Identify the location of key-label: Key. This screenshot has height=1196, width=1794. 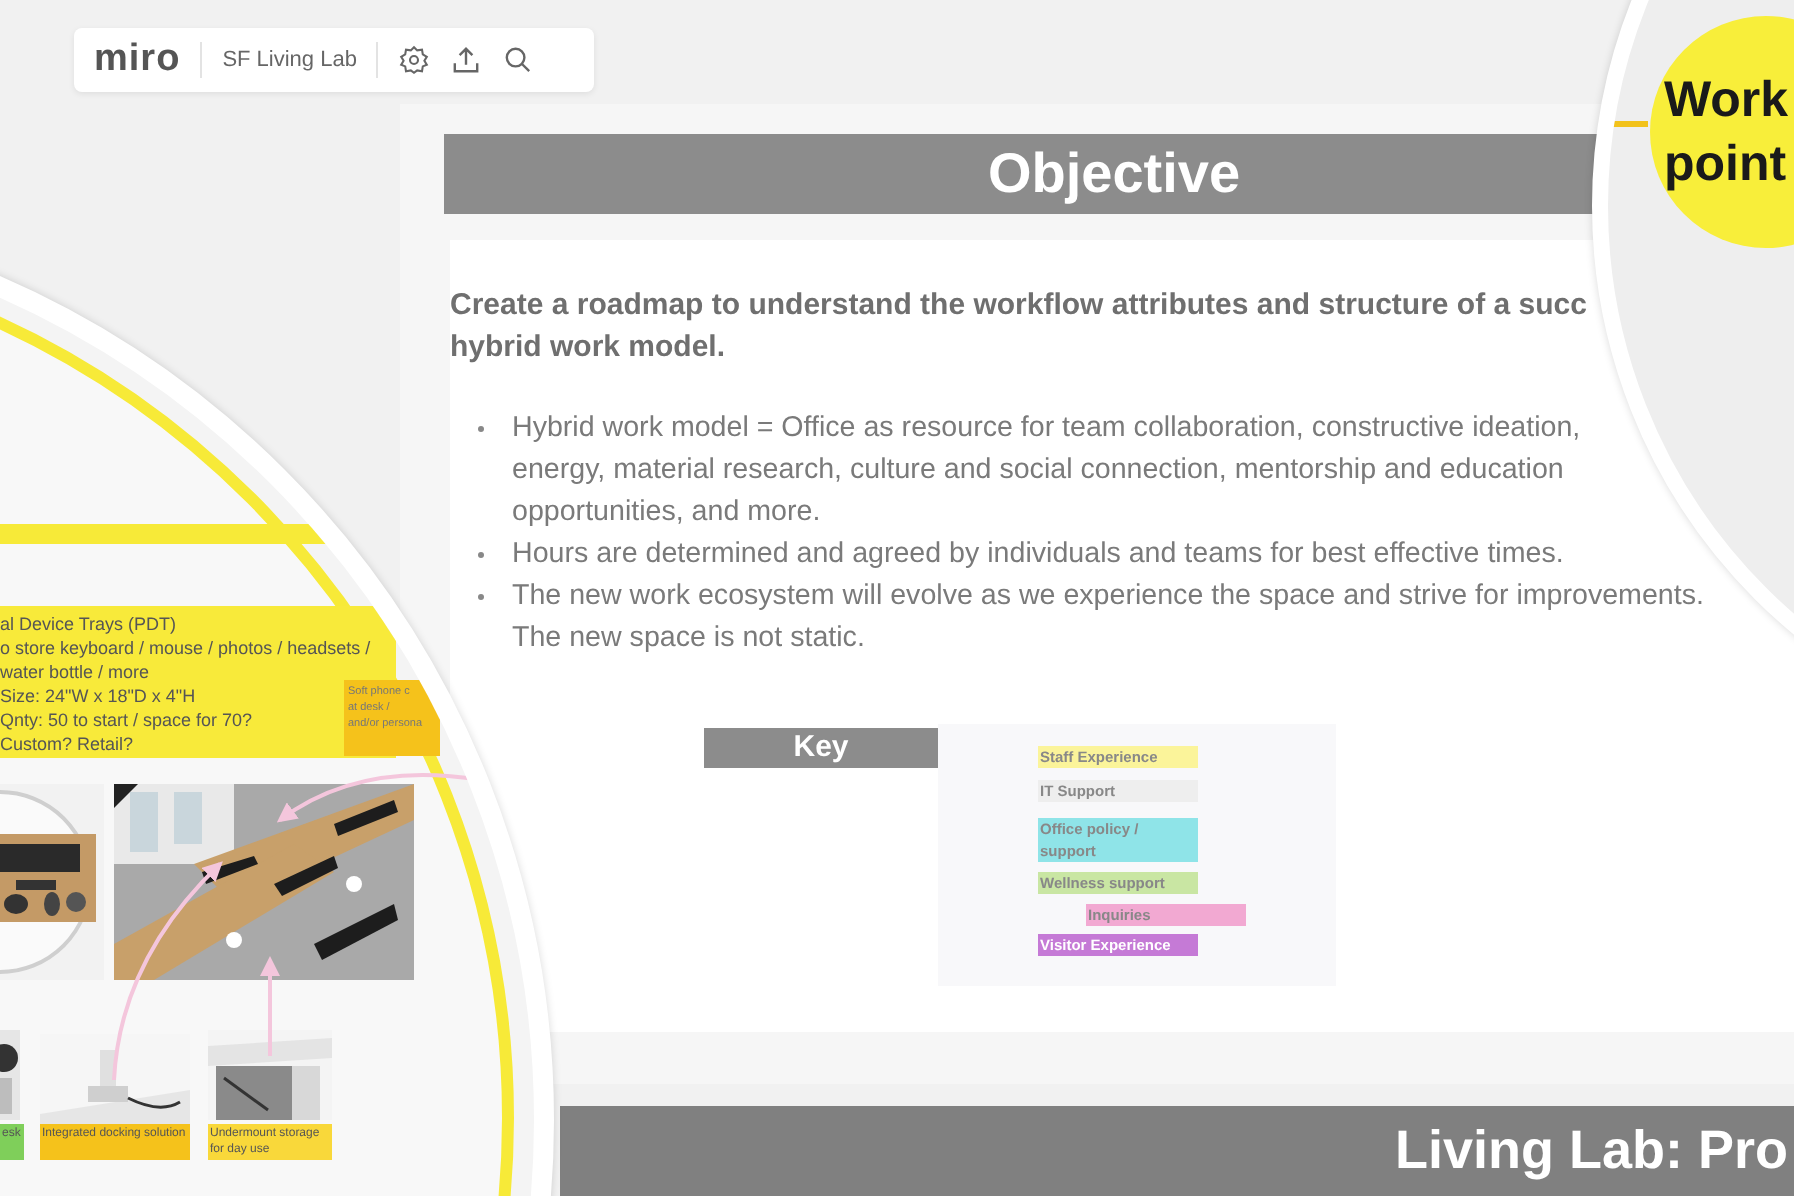
(821, 748).